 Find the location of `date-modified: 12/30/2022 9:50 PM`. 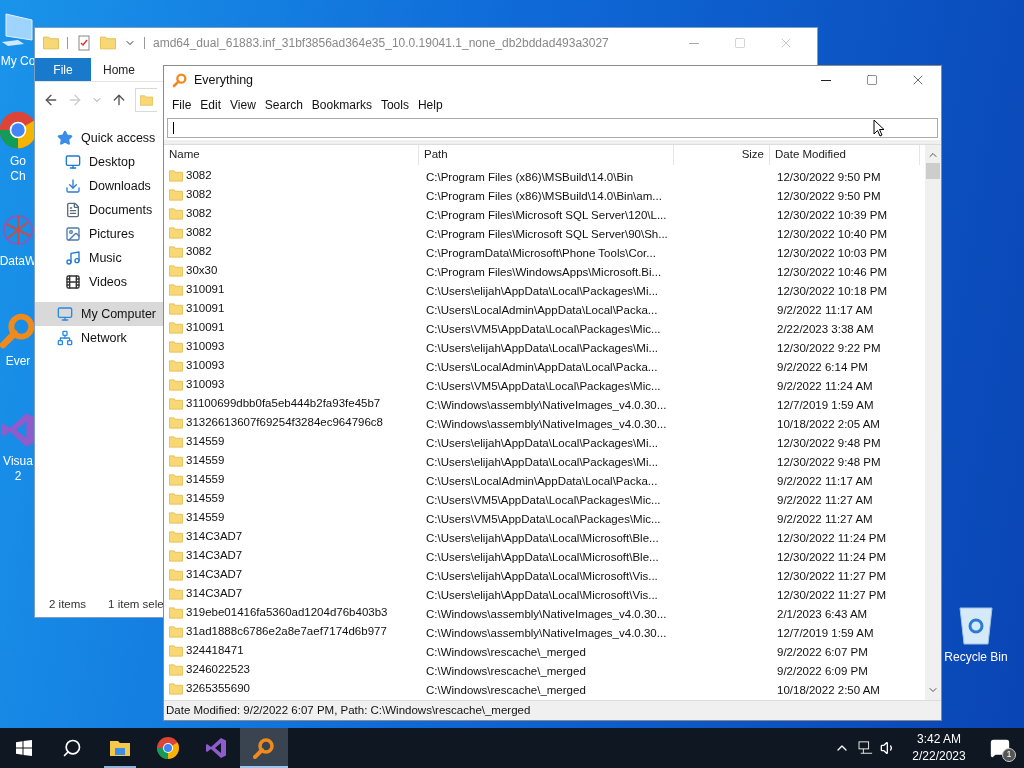

date-modified: 12/30/2022 9:50 PM is located at coordinates (829, 176).